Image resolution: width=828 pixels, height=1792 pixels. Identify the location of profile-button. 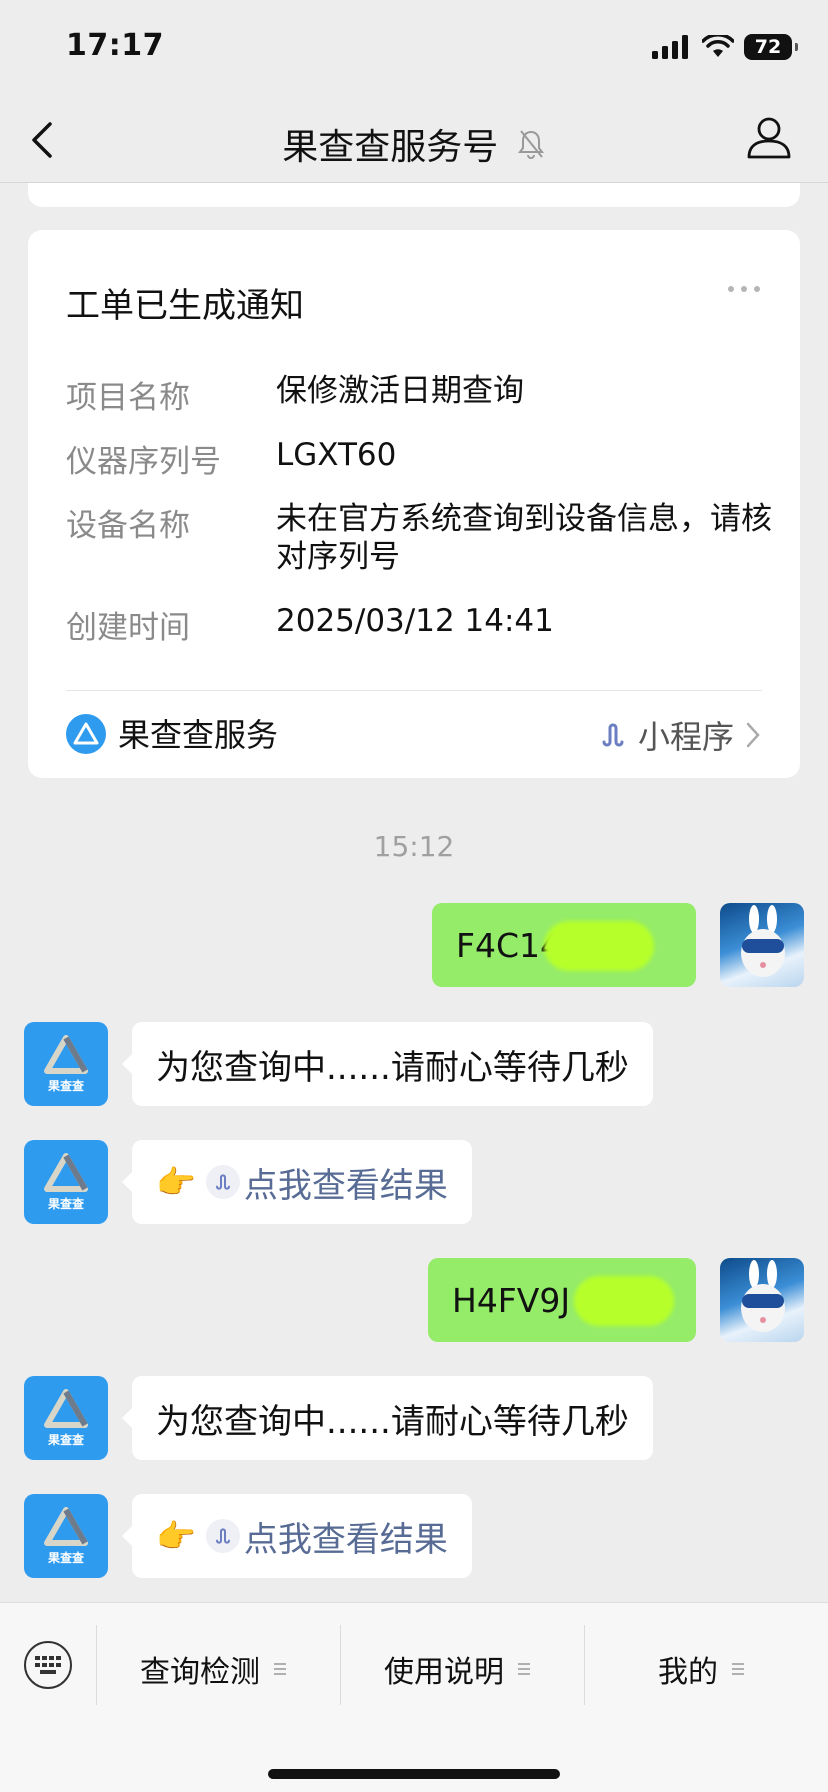
(769, 139).